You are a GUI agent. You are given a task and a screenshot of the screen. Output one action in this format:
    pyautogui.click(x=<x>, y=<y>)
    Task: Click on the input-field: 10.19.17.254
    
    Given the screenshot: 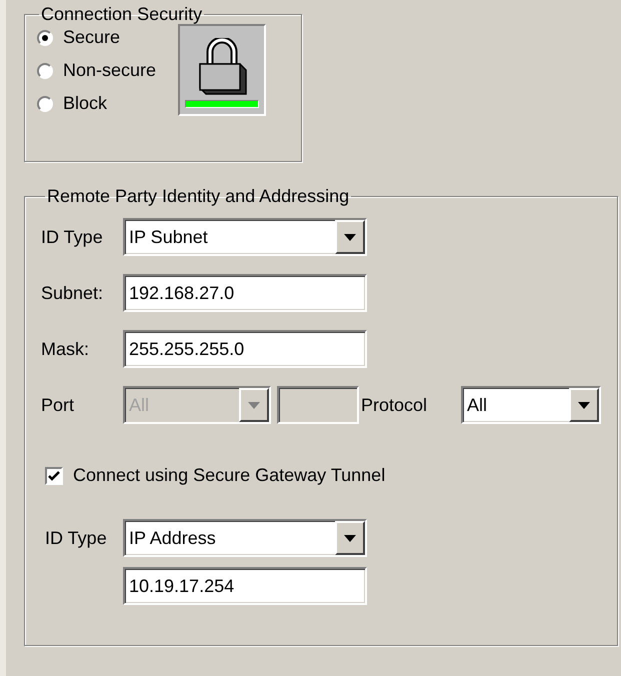 What is the action you would take?
    pyautogui.click(x=245, y=586)
    